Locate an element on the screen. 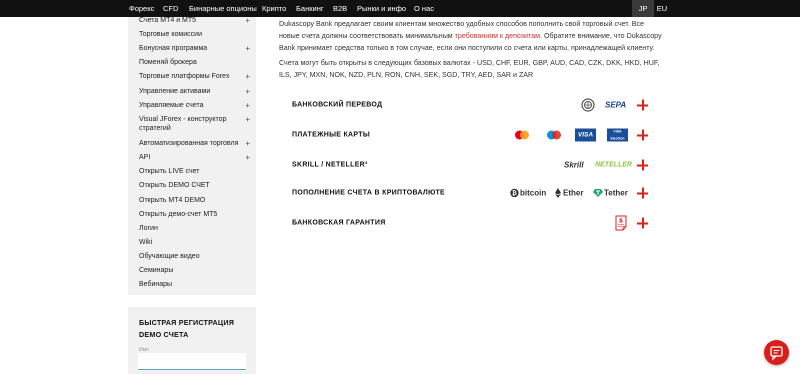 This screenshot has width=800, height=374. nav-b2b: B2B is located at coordinates (340, 8).